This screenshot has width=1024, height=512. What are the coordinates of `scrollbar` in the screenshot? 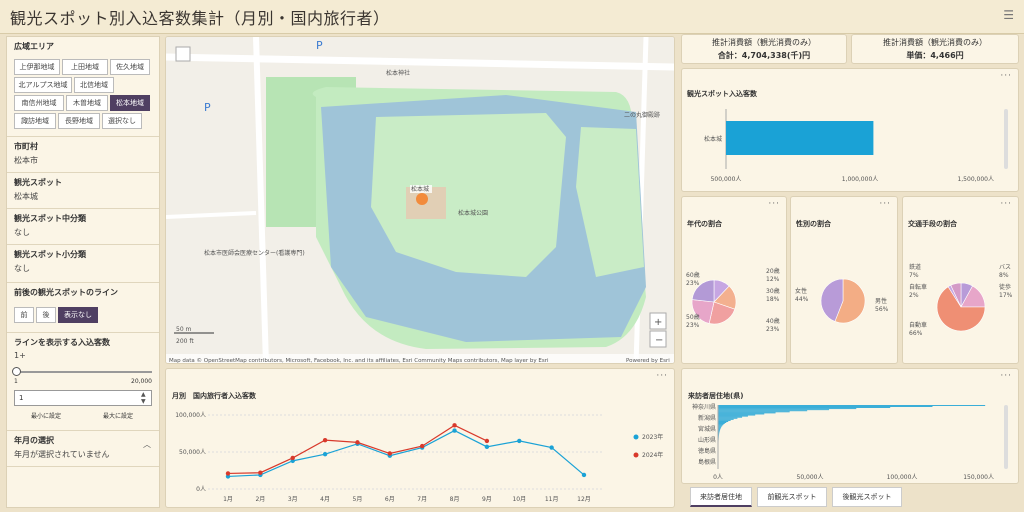 It's located at (1006, 139).